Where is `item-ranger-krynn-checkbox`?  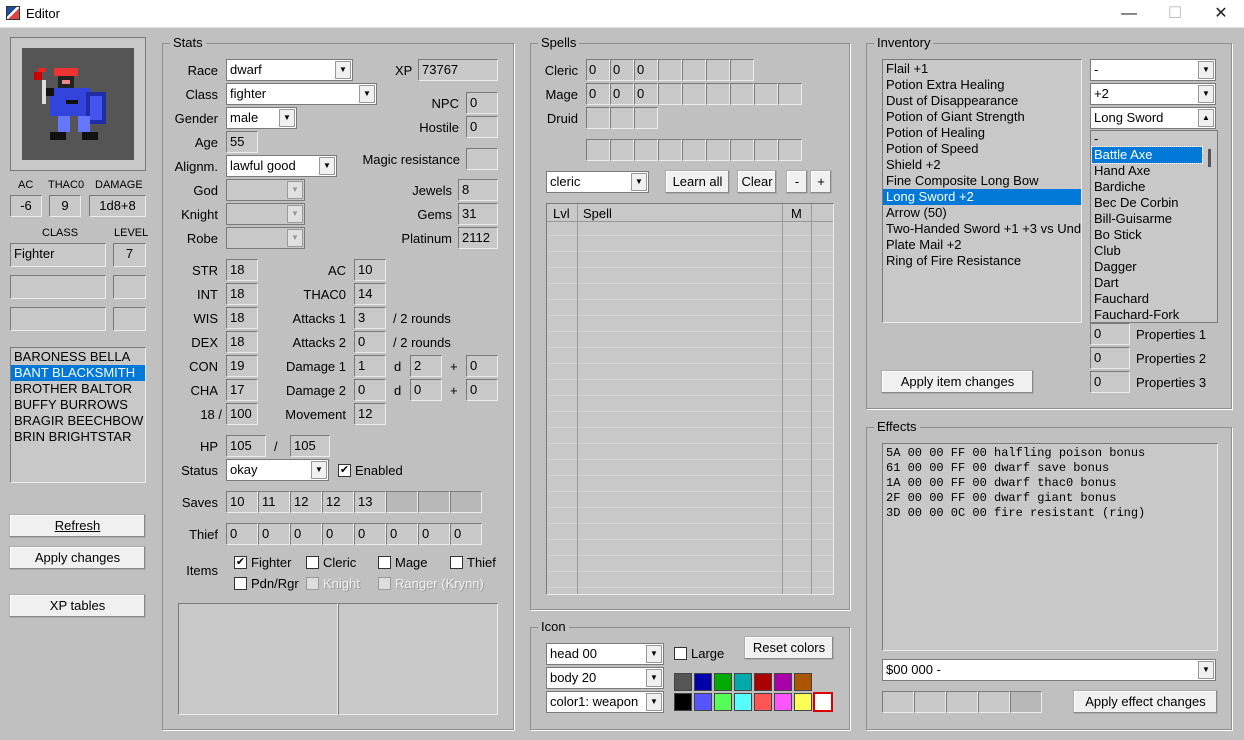
item-ranger-krynn-checkbox is located at coordinates (384, 583).